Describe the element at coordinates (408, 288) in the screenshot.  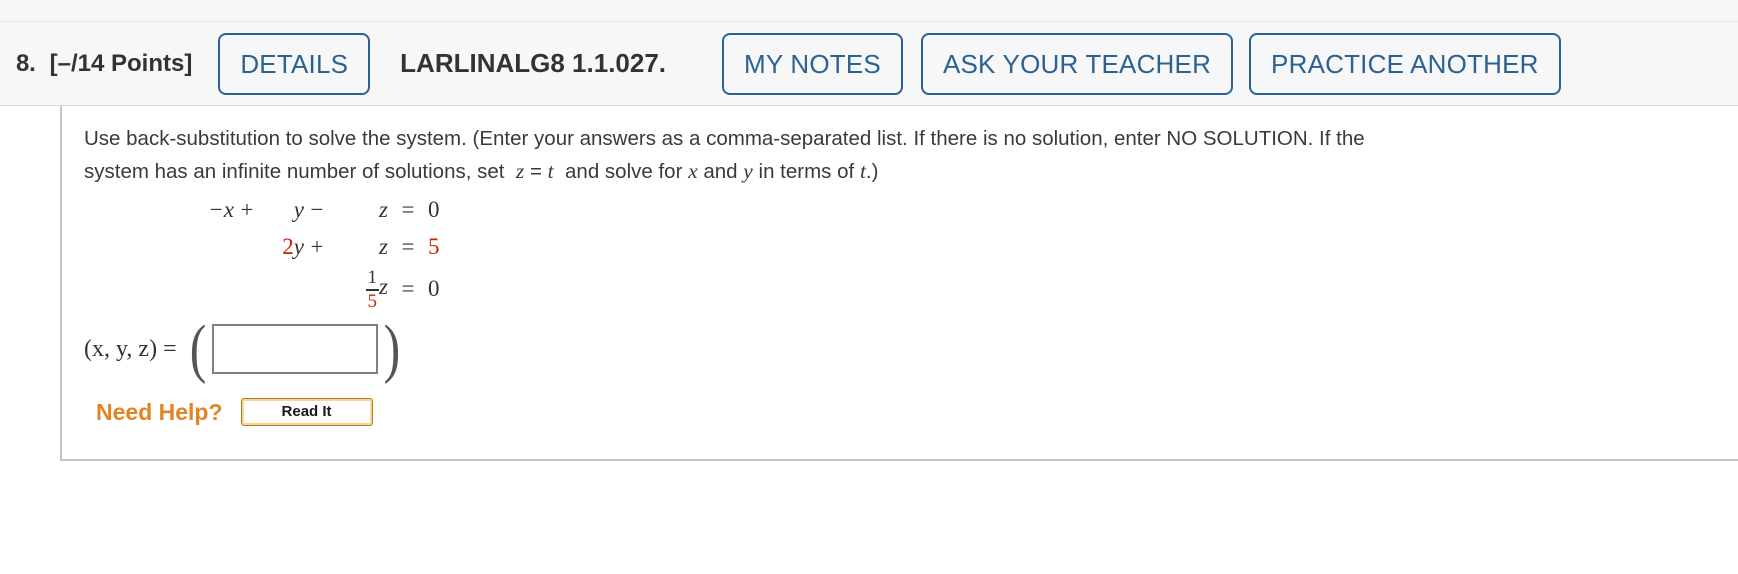
I see `eq3-equals: =` at that location.